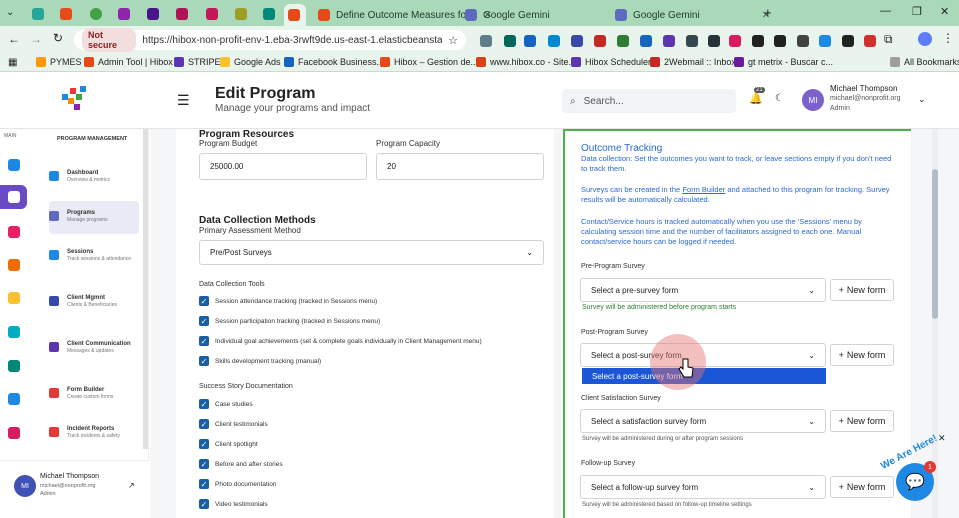 Image resolution: width=959 pixels, height=518 pixels. What do you see at coordinates (917, 11) in the screenshot?
I see `maximize-icon: ❐` at bounding box center [917, 11].